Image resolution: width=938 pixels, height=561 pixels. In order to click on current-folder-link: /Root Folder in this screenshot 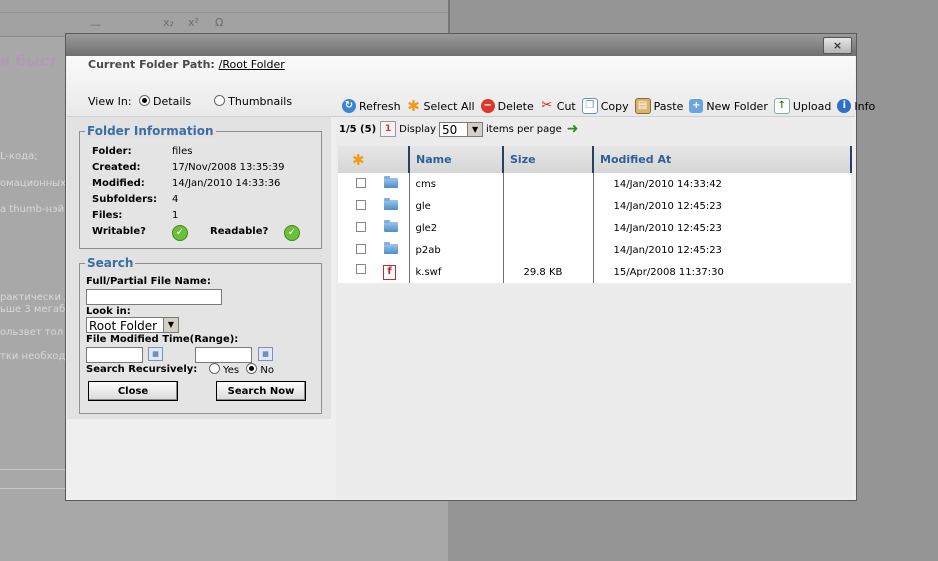, I will do `click(252, 64)`.